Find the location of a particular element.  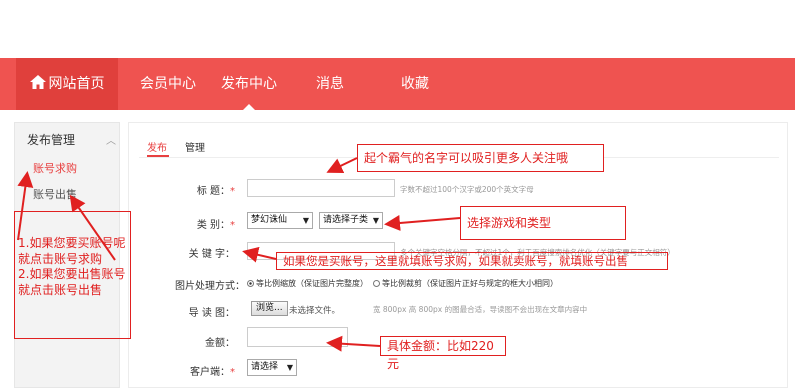

sidebar-note: 1.如果您要买账号呢就点击账号求购 2.如果您要出售账号就点击账号出售 is located at coordinates (72, 266).